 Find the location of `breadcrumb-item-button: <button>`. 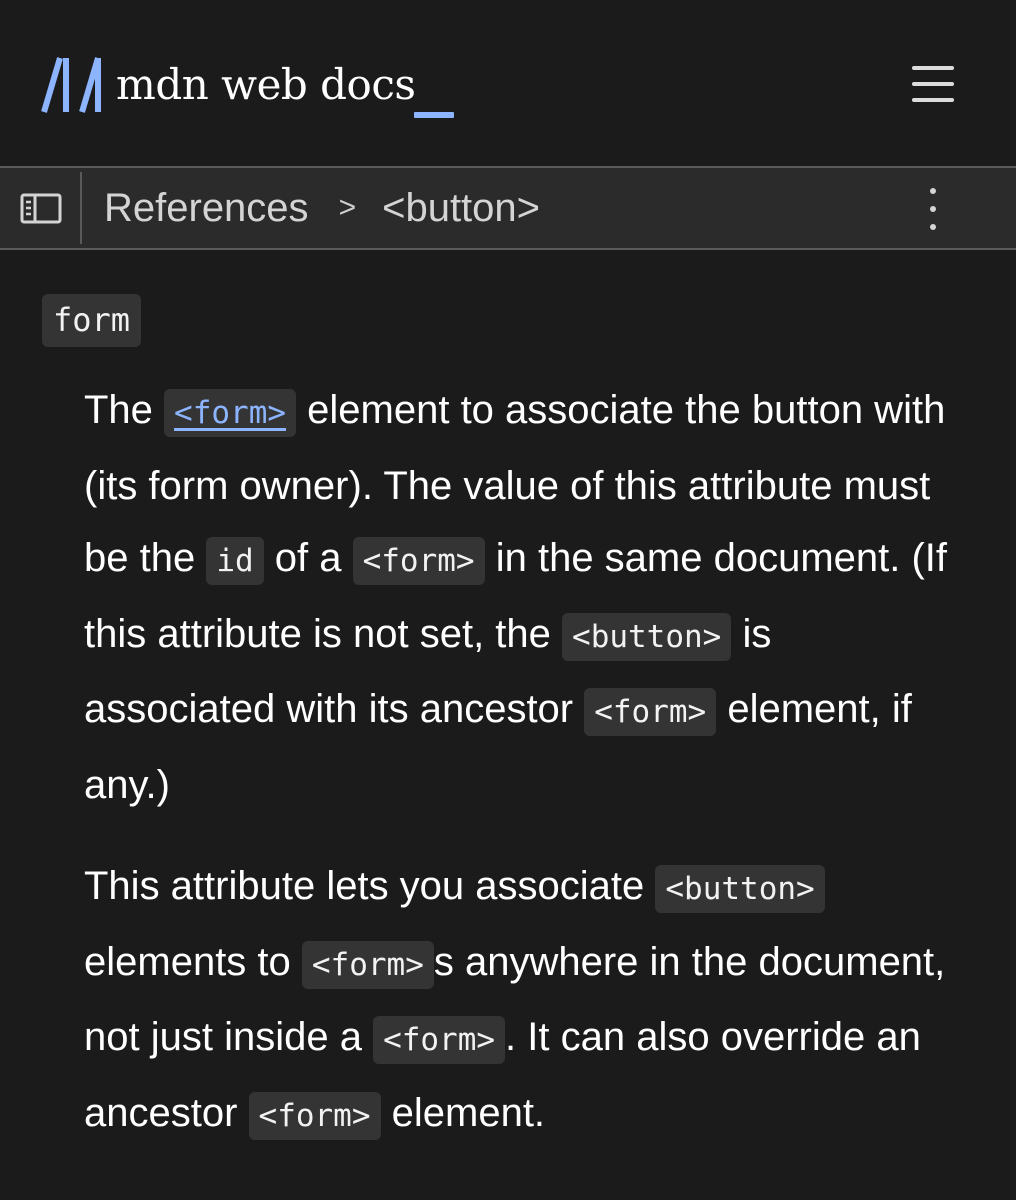

breadcrumb-item-button: <button> is located at coordinates (461, 208).